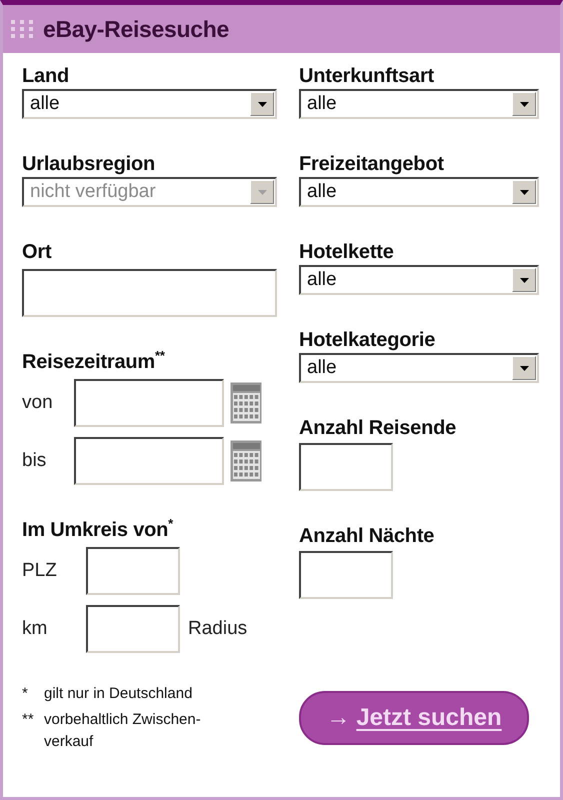 Image resolution: width=563 pixels, height=800 pixels. I want to click on field-label: Hotelkette, so click(347, 252).